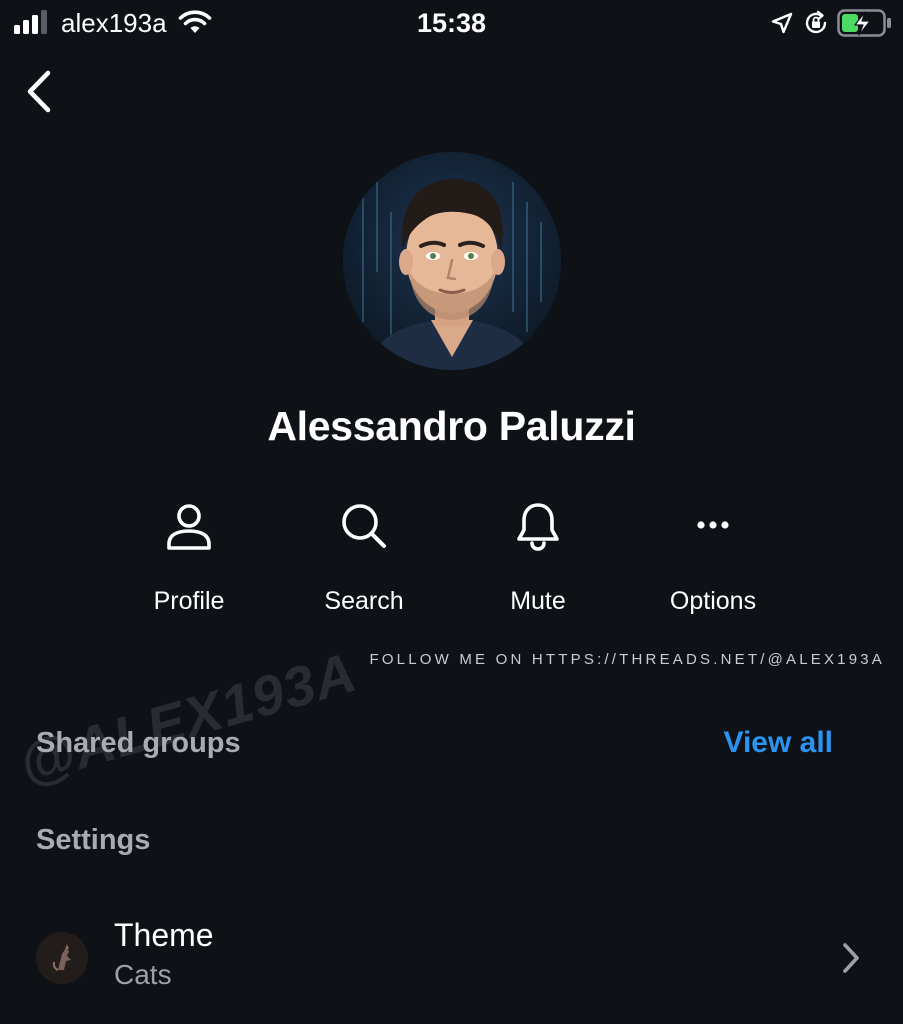 This screenshot has width=903, height=1024. I want to click on bell-icon, so click(538, 527).